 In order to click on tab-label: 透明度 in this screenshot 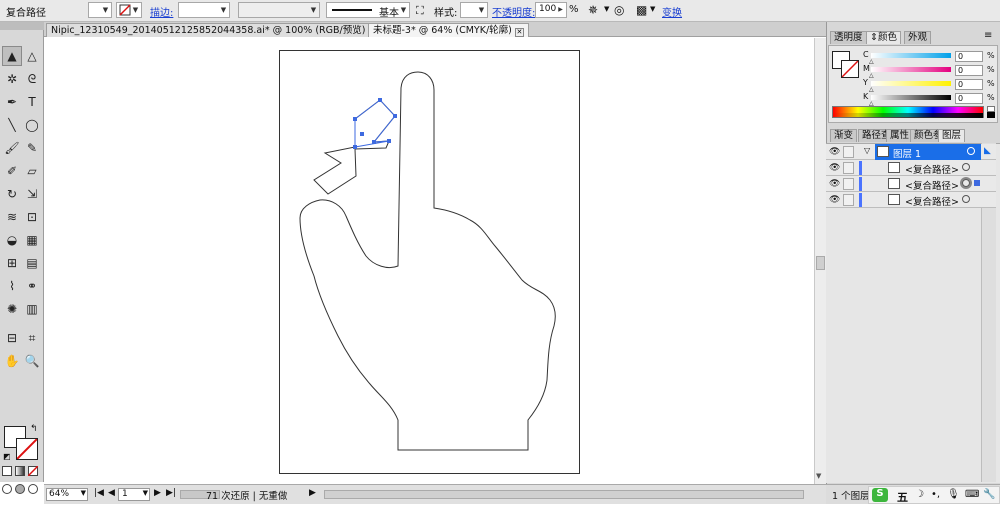, I will do `click(848, 37)`.